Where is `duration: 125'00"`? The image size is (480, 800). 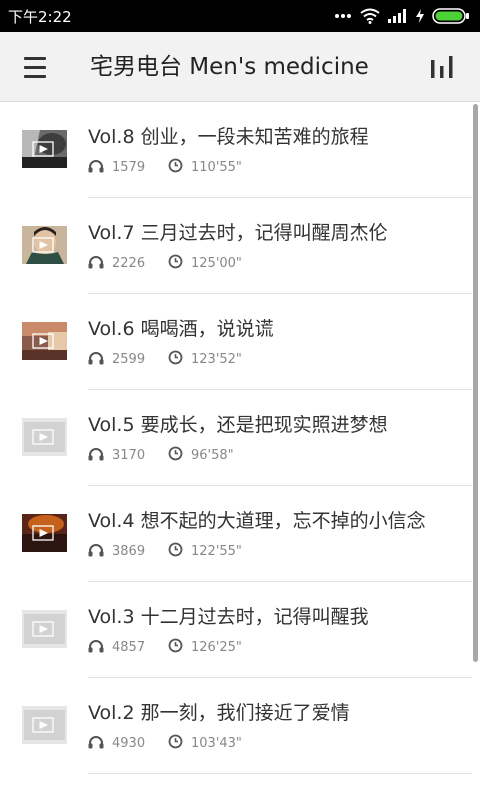
duration: 125'00" is located at coordinates (216, 263).